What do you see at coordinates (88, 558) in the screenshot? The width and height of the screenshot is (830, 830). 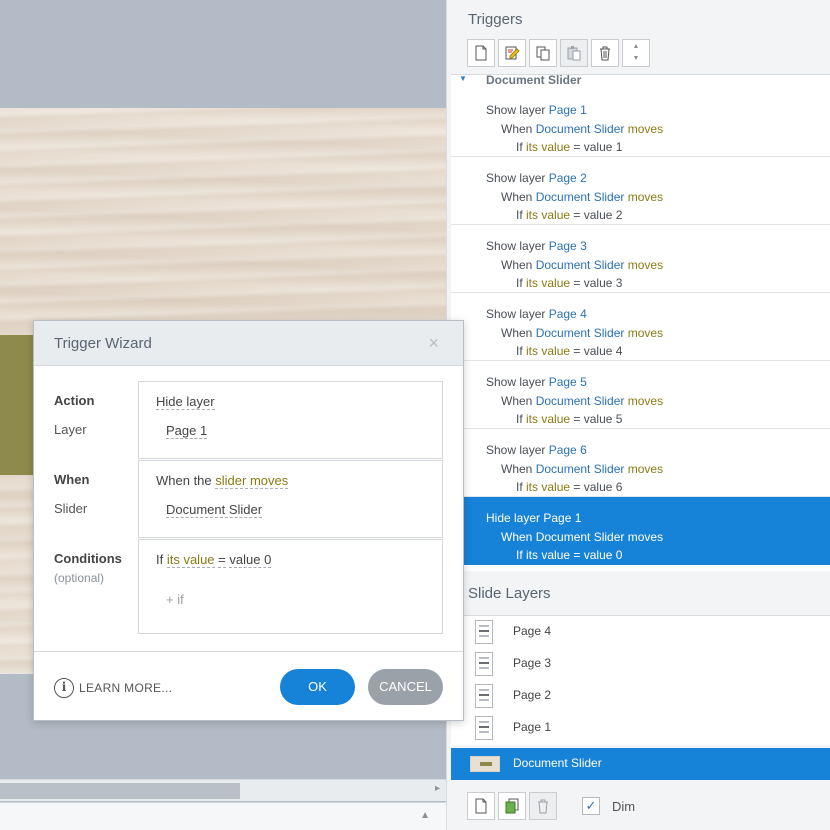 I see `conditions-label: Conditions` at bounding box center [88, 558].